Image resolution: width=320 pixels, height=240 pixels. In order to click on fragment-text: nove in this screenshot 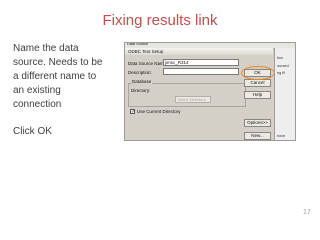, I will do `click(281, 136)`.